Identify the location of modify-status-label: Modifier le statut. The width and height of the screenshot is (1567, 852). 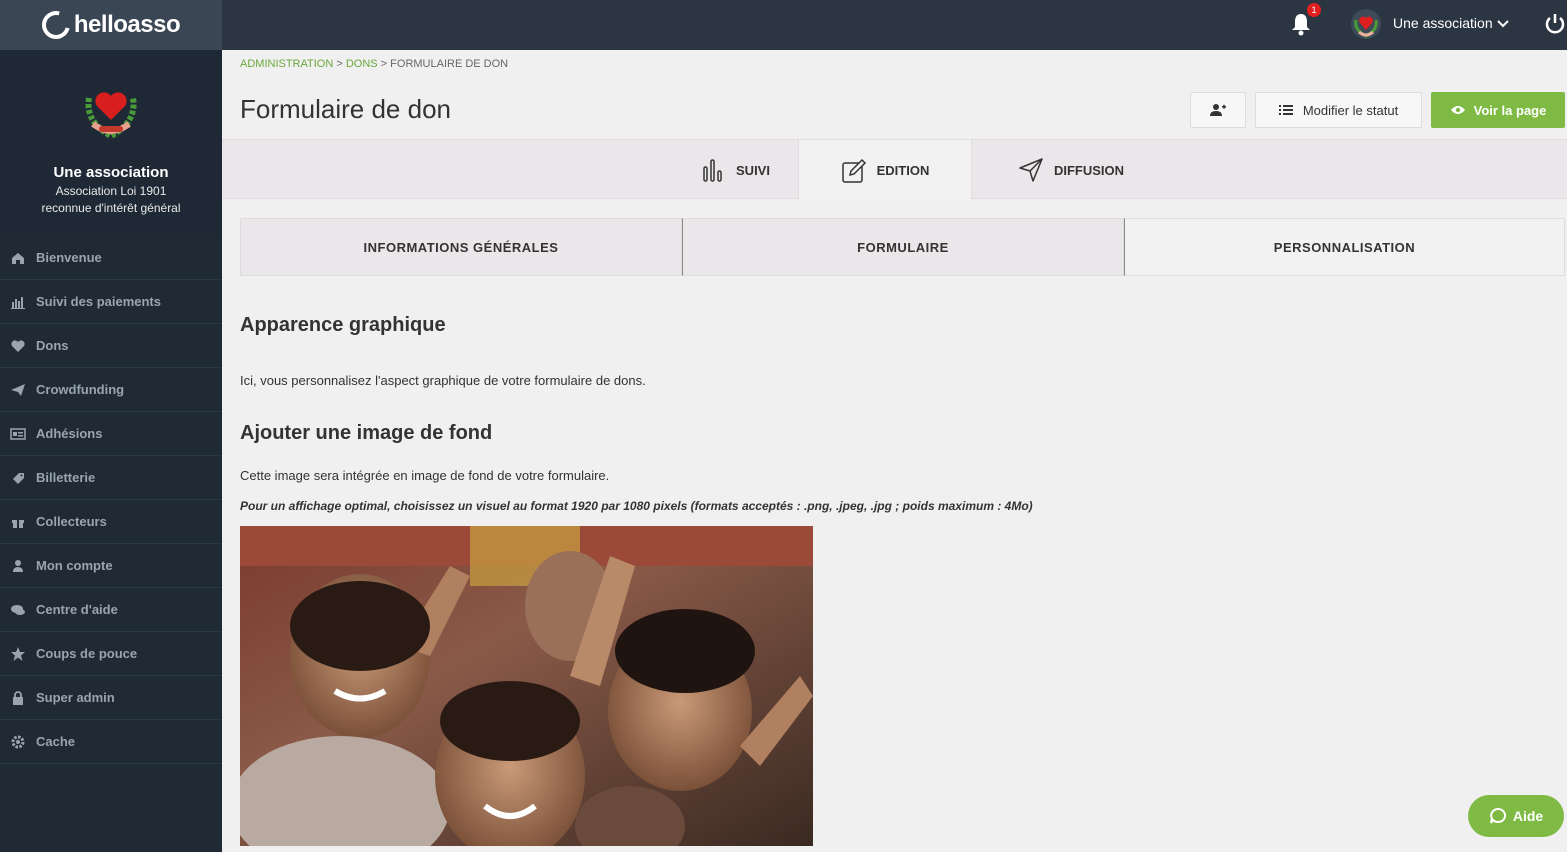
(1350, 110).